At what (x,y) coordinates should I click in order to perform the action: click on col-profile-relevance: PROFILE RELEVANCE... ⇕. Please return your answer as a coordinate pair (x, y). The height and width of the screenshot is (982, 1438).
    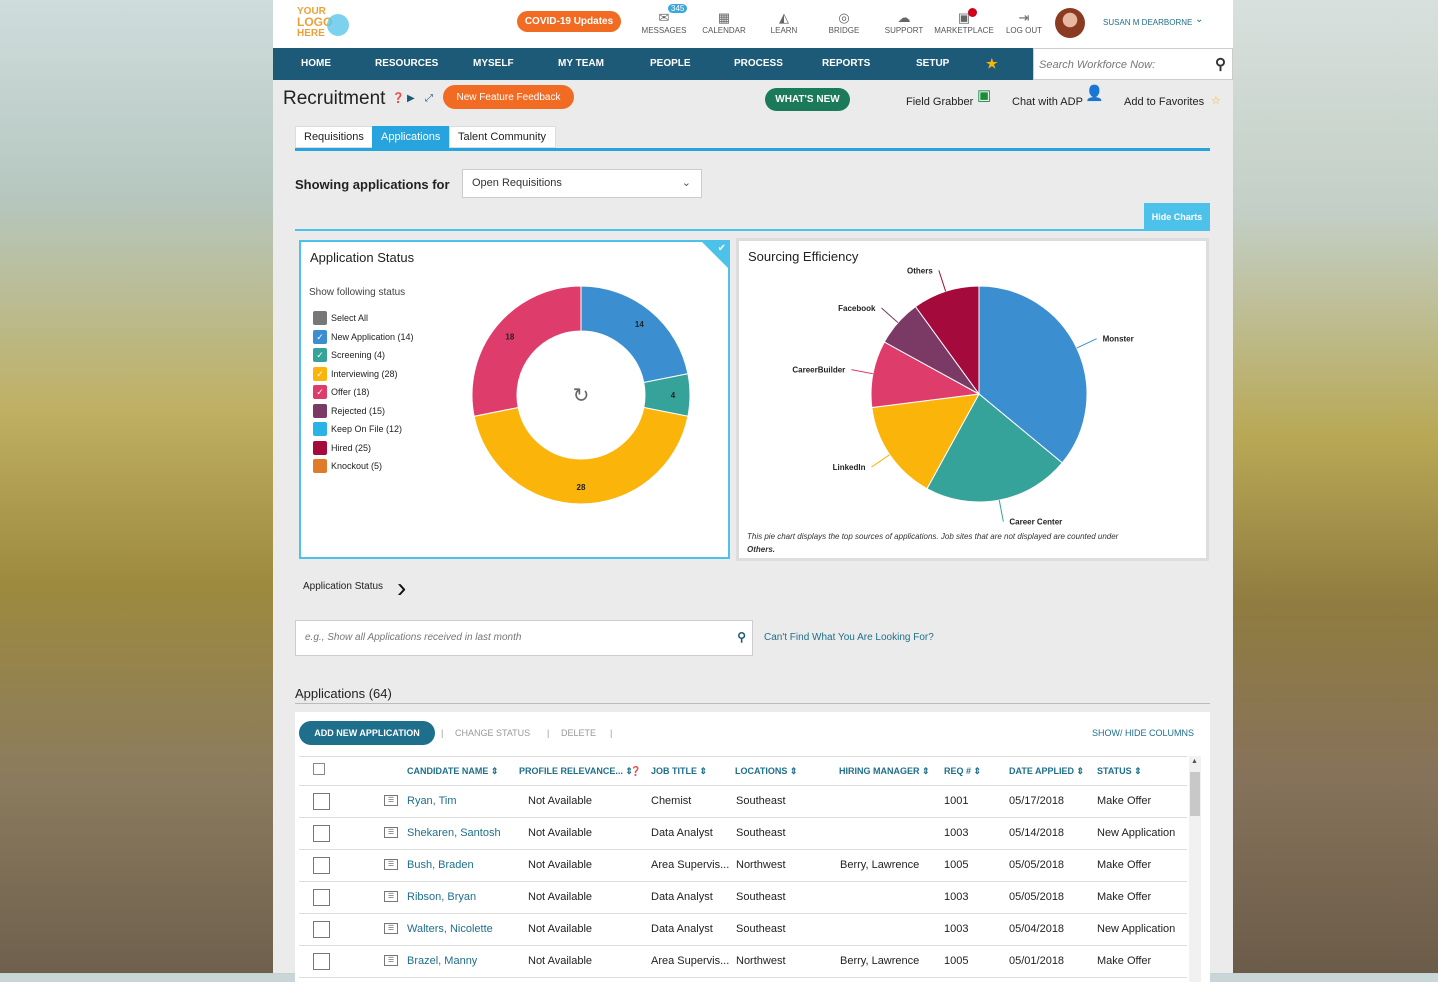
    Looking at the image, I should click on (576, 771).